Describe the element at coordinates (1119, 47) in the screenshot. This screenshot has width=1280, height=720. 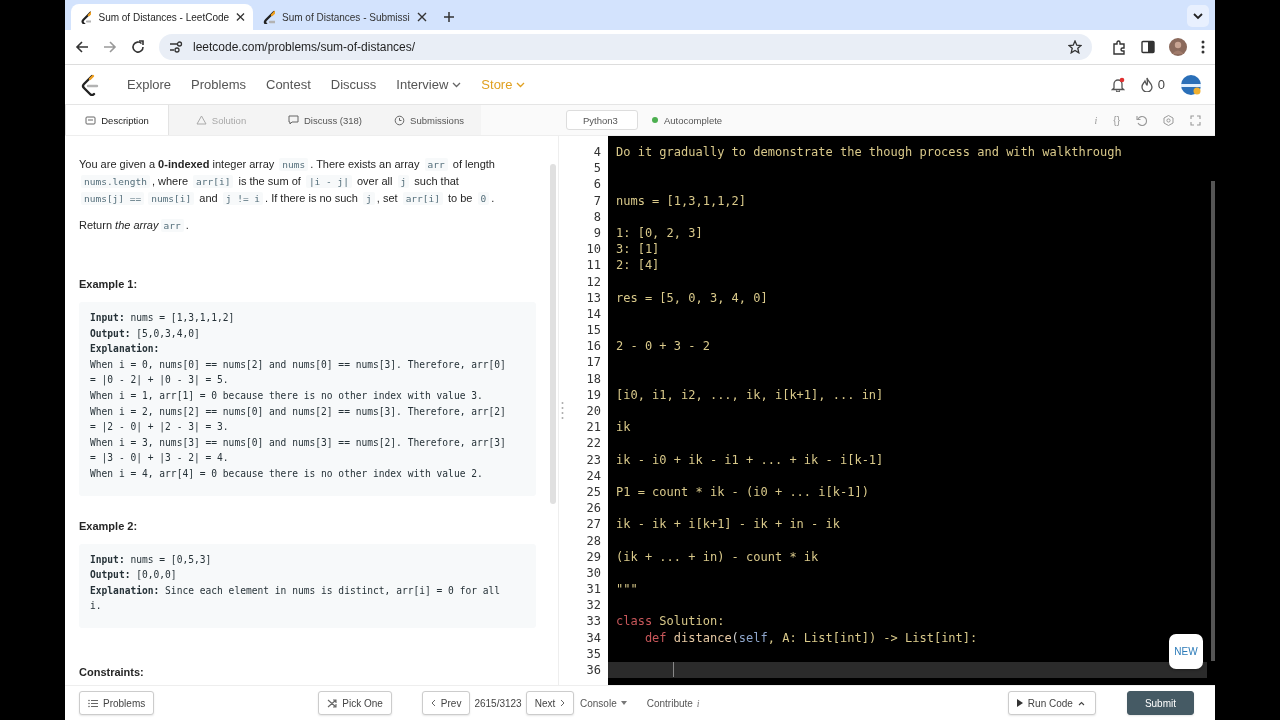
I see `puzzle-icon` at that location.